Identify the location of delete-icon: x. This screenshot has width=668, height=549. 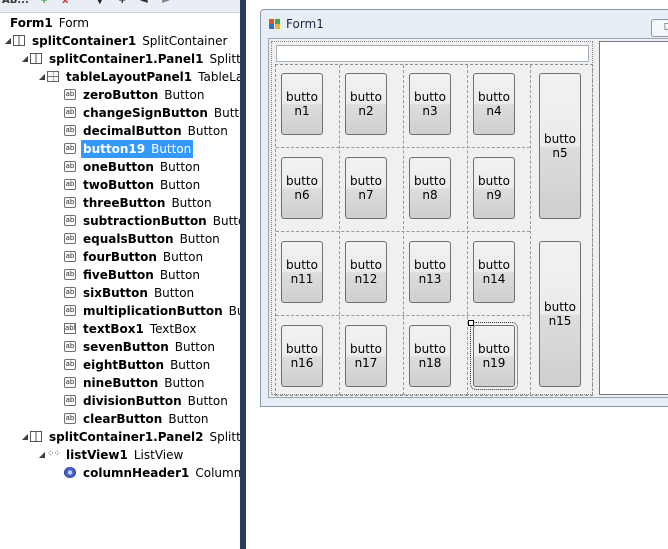
(65, 3).